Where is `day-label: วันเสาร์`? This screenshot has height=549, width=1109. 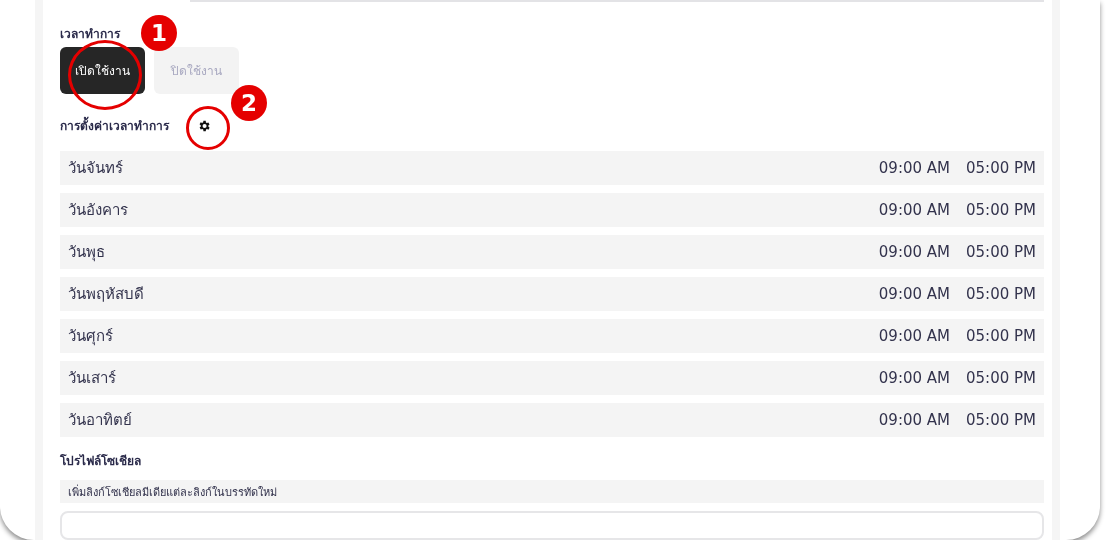
day-label: วันเสาร์ is located at coordinates (92, 378).